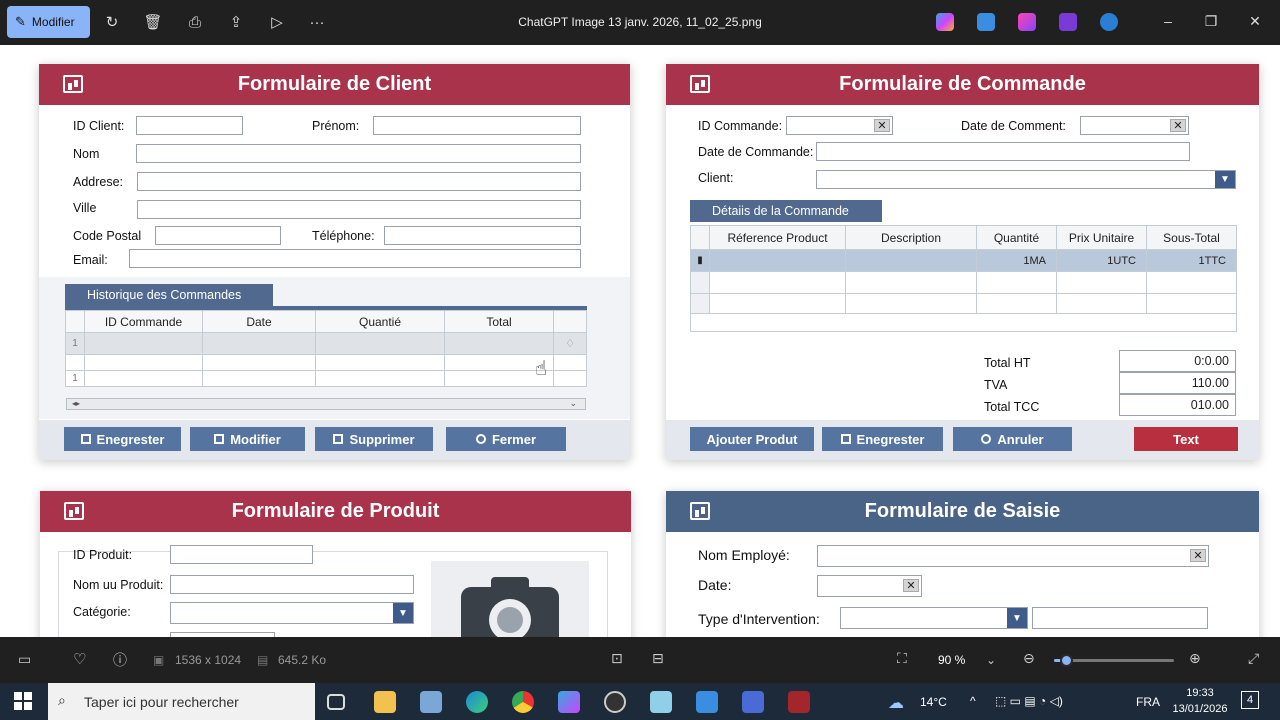 Image resolution: width=1280 pixels, height=720 pixels. Describe the element at coordinates (477, 702) in the screenshot. I see `edge-icon` at that location.